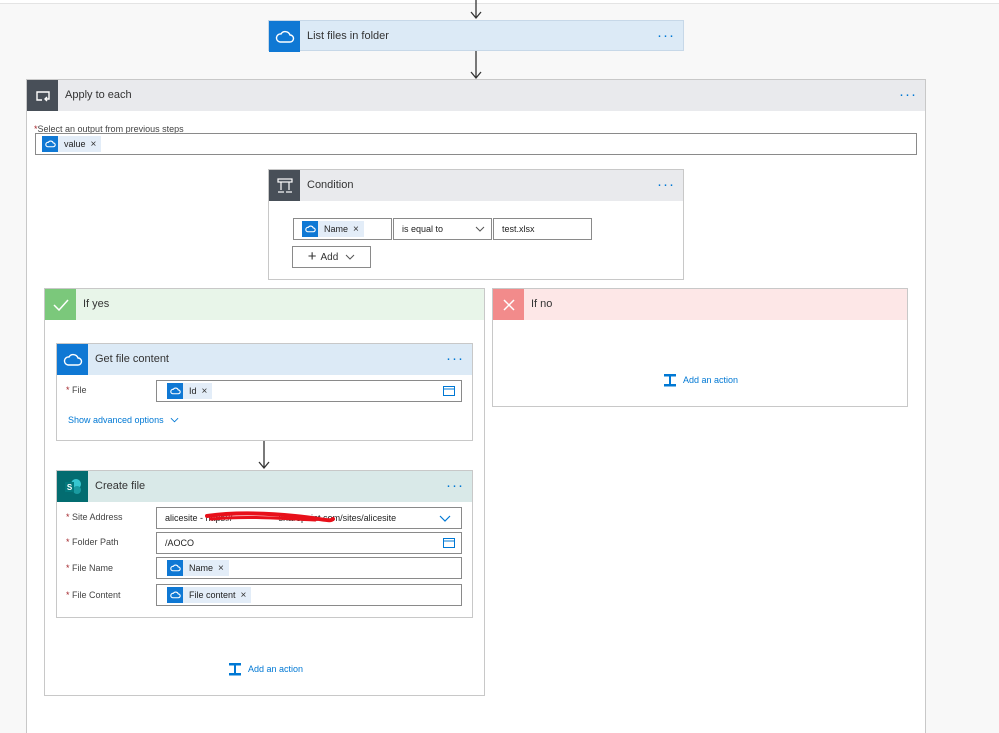  I want to click on site-address-label: * Site Address, so click(94, 517).